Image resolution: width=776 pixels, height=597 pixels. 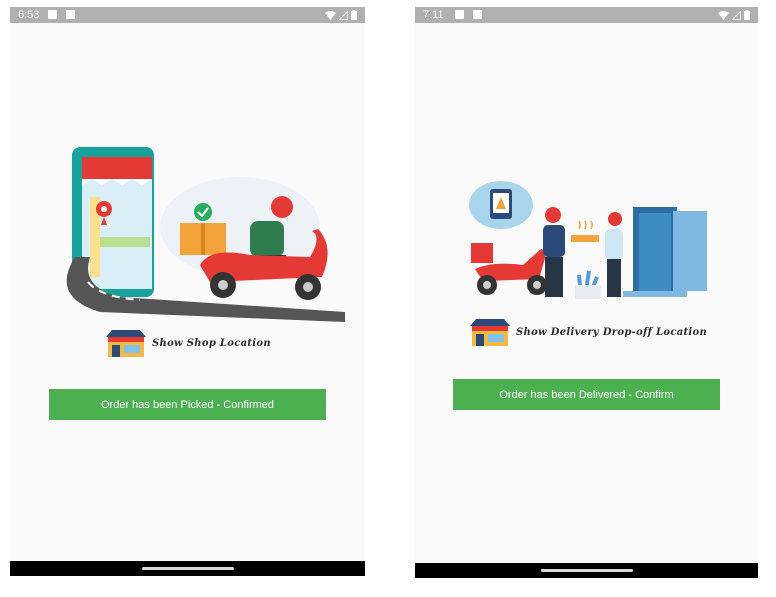 I want to click on delivery-scooter-pickup-illustration, so click(x=205, y=234).